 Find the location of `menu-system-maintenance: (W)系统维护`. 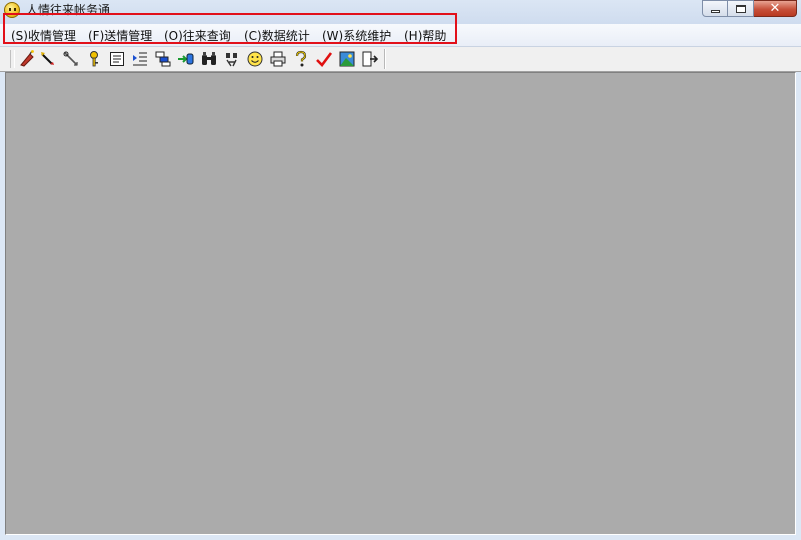

menu-system-maintenance: (W)系统维护 is located at coordinates (356, 35).